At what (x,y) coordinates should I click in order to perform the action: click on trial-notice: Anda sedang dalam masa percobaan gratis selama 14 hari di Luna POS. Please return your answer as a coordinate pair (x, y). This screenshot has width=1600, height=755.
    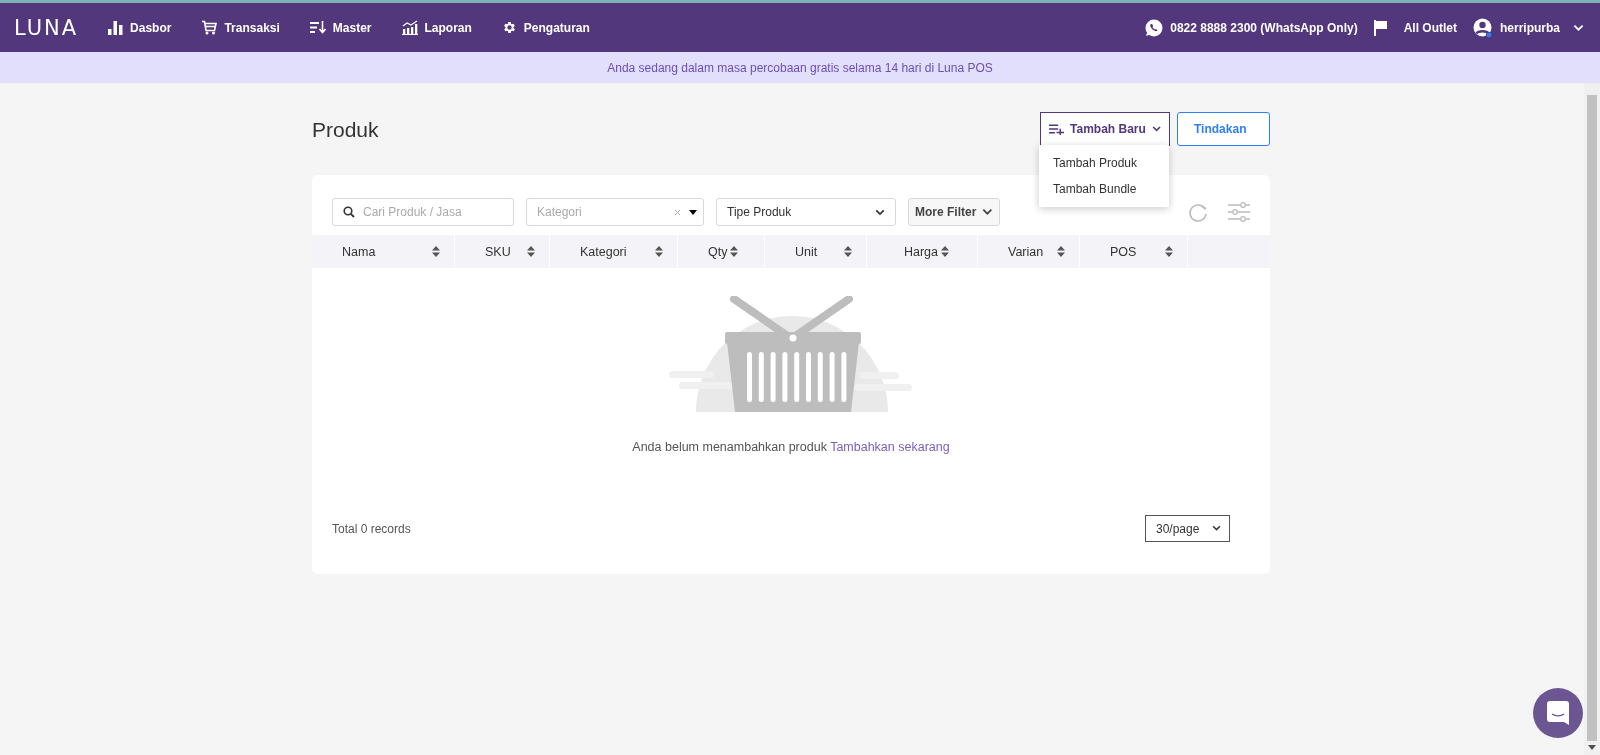
    Looking at the image, I should click on (800, 67).